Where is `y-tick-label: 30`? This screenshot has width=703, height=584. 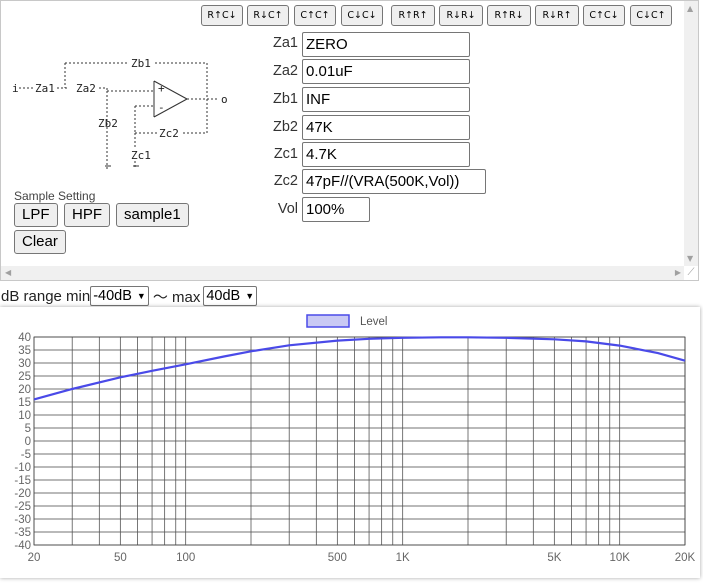
y-tick-label: 30 is located at coordinates (24, 364).